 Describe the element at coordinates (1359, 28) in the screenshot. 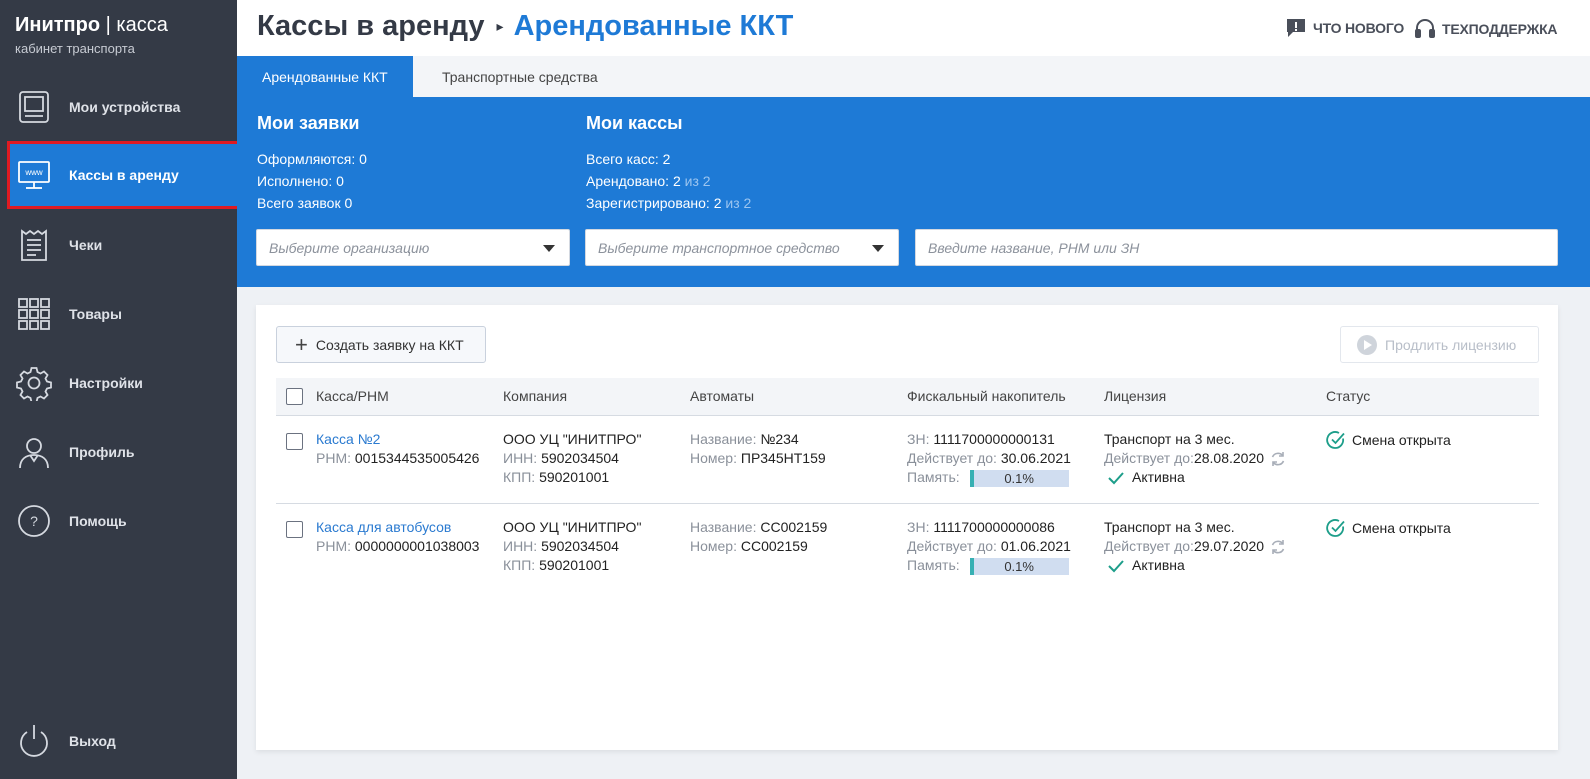

I see `whats-new-label: ЧТО НОВОГО` at that location.